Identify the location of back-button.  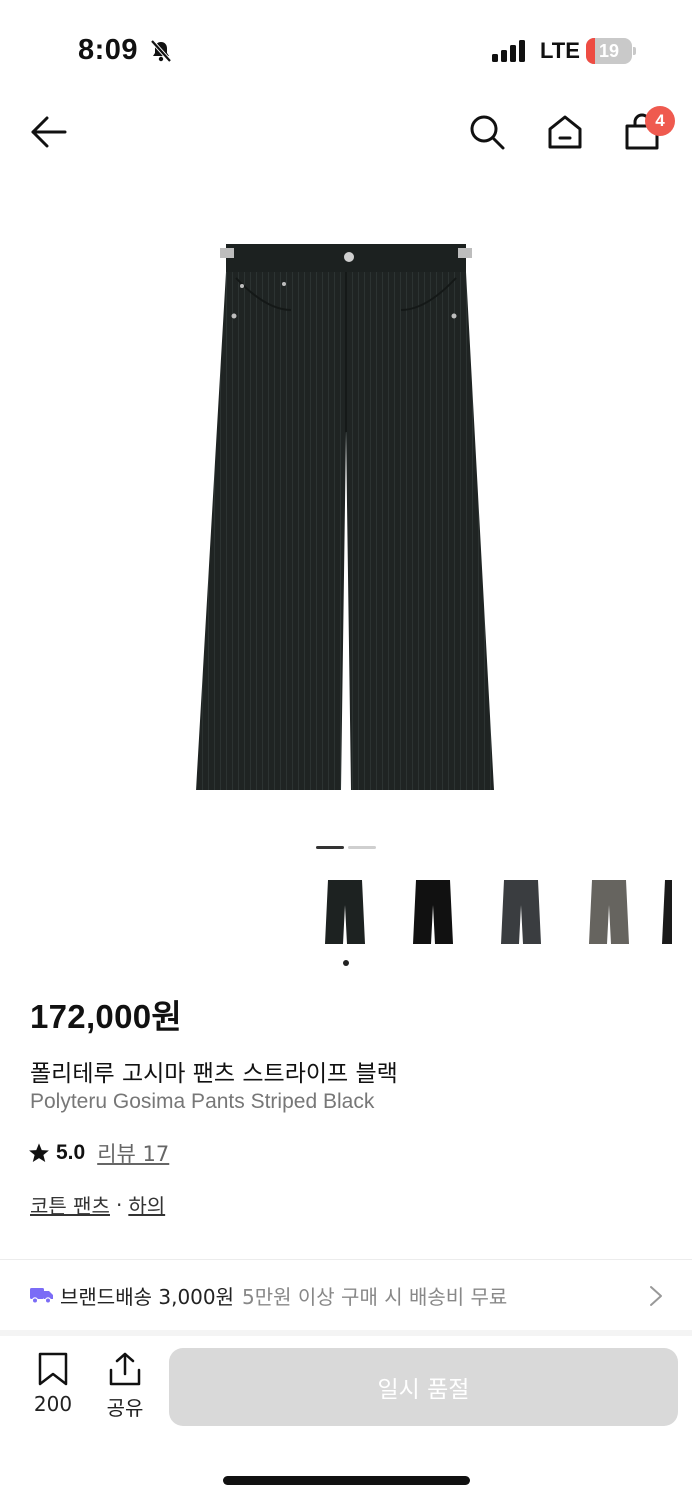
(48, 132).